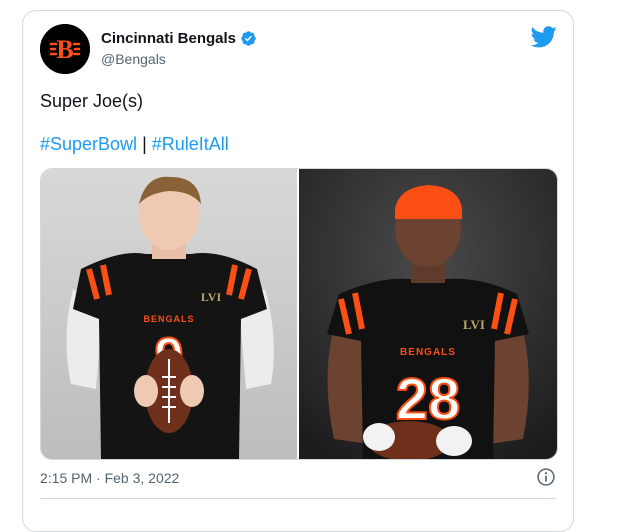 The image size is (632, 532). Describe the element at coordinates (298, 498) in the screenshot. I see `divider` at that location.